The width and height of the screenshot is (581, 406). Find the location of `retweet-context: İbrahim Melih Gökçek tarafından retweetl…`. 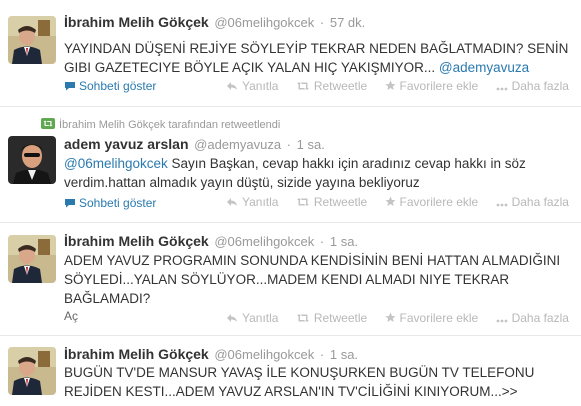

retweet-context: İbrahim Melih Gökçek tarafından retweetl… is located at coordinates (160, 124).